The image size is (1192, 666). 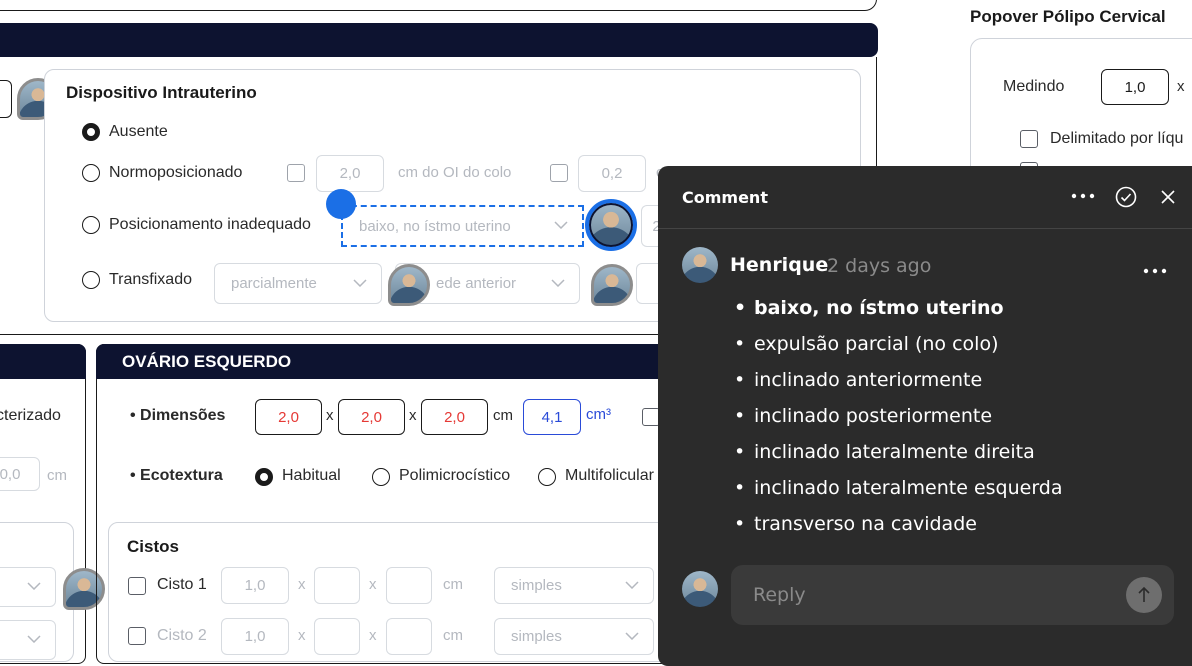 I want to click on left-partial-input: 0,0, so click(x=20, y=474).